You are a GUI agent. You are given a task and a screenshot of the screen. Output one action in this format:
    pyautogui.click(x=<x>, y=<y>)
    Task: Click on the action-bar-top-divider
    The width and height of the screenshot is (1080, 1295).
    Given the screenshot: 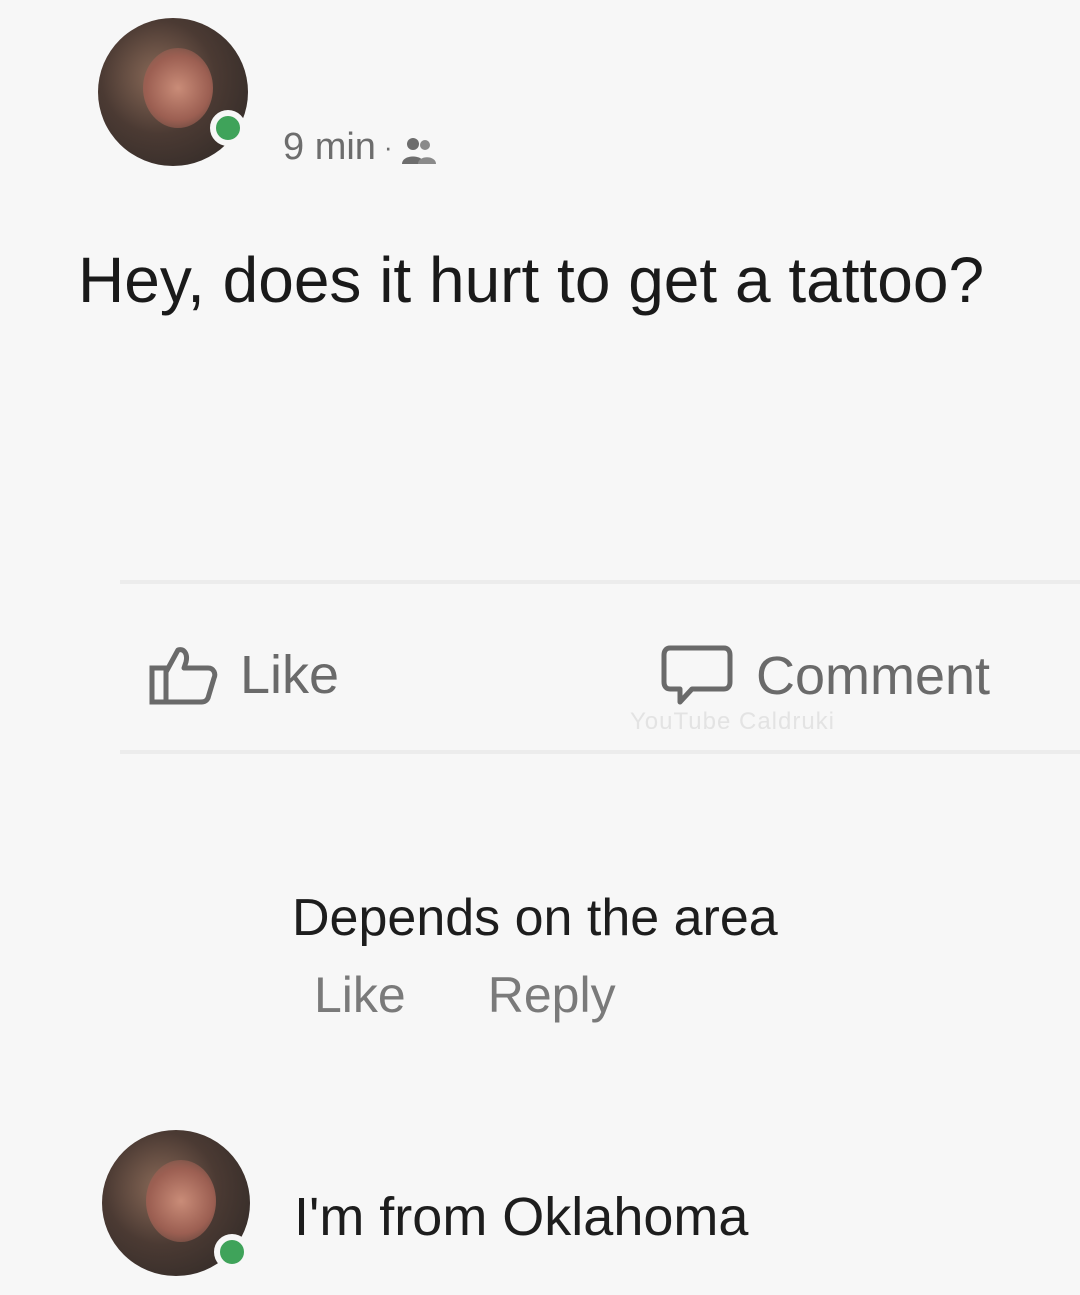 What is the action you would take?
    pyautogui.click(x=600, y=582)
    